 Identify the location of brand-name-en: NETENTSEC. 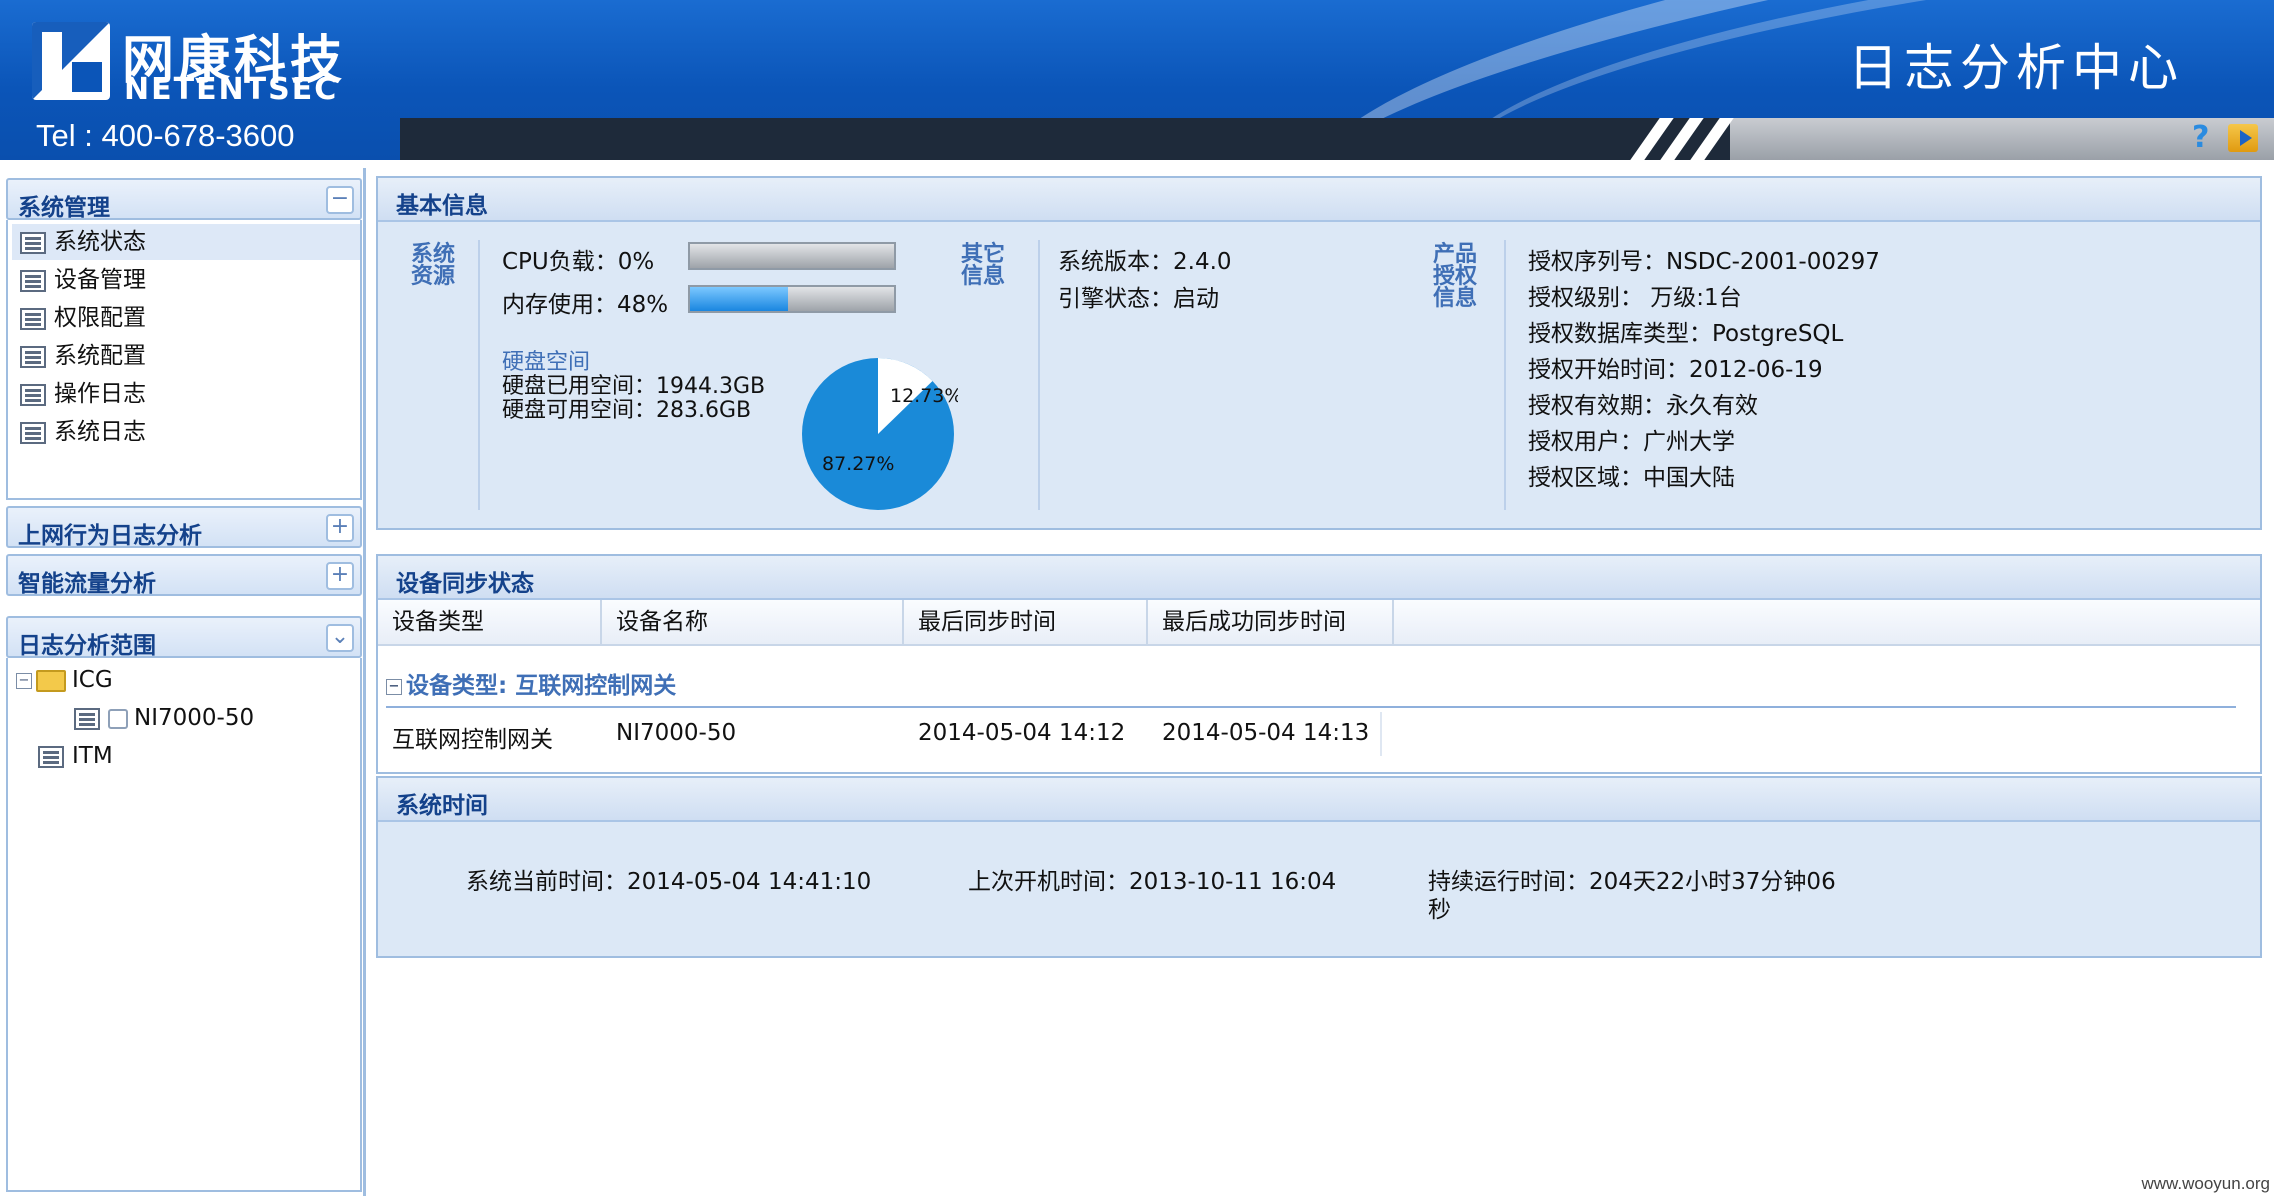
(231, 89).